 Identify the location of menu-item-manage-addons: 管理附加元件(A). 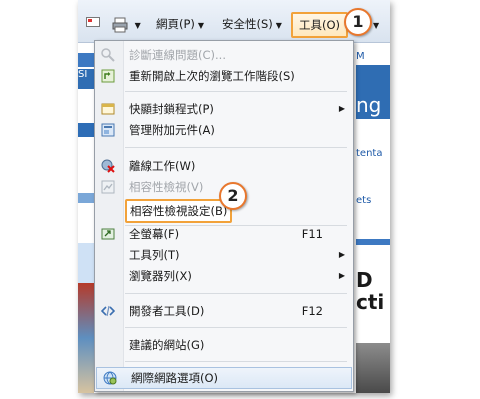
(224, 130).